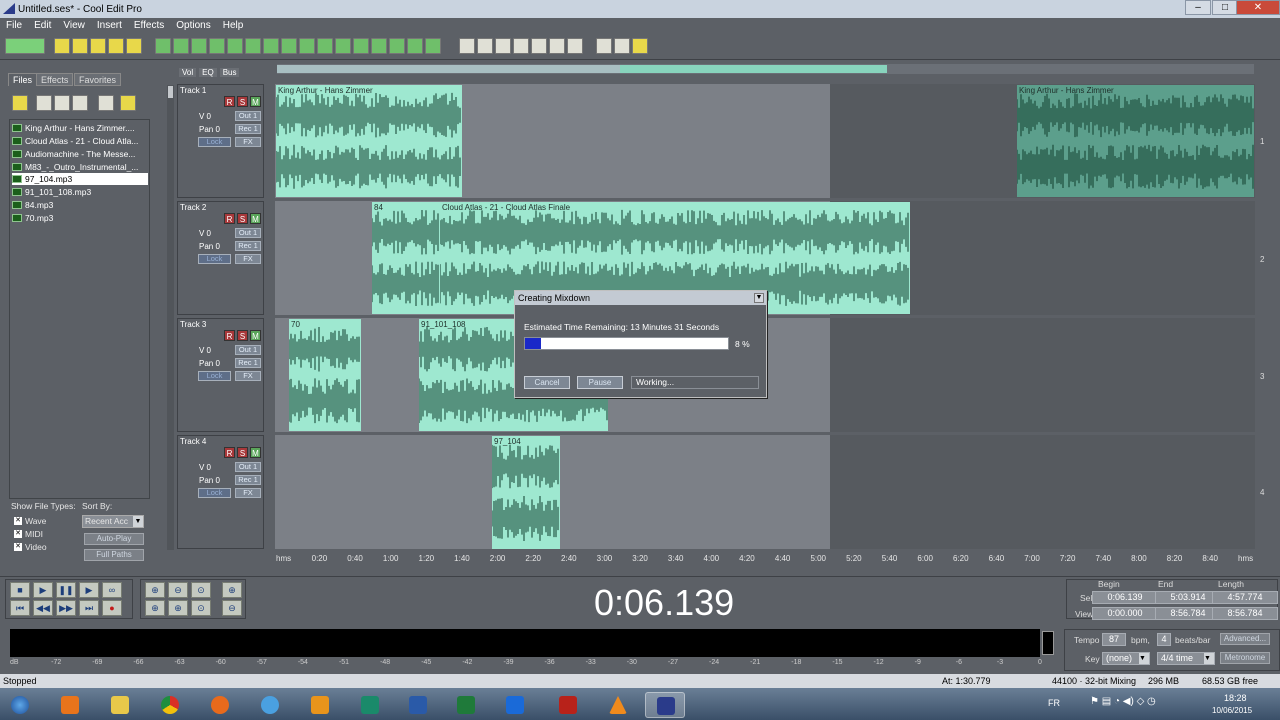 The width and height of the screenshot is (1280, 720). I want to click on view-length-field: 8:56.784, so click(1245, 613).